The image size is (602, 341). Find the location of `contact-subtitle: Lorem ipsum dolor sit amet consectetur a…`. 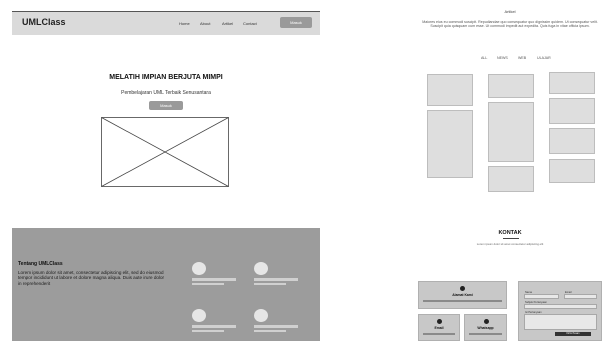

contact-subtitle: Lorem ipsum dolor sit amet consectetur a… is located at coordinates (510, 244).